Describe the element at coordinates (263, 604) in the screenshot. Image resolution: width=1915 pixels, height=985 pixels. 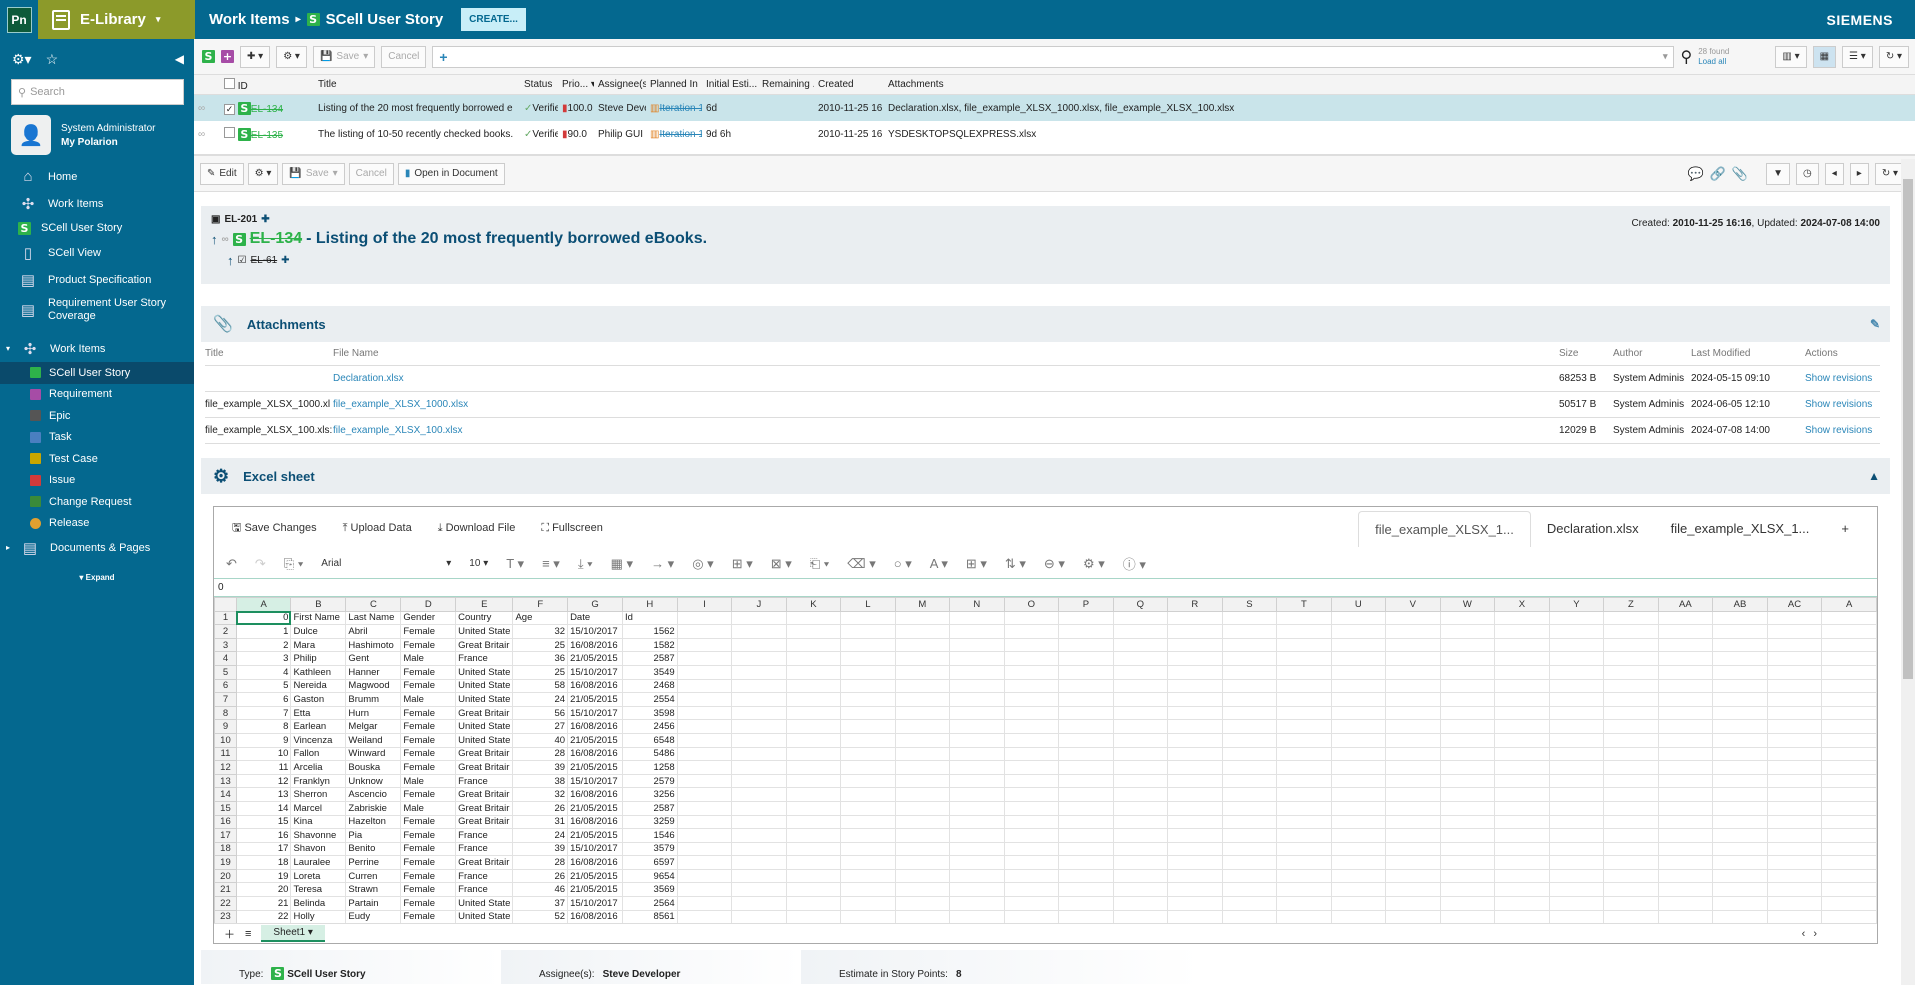
I see `column-header: A` at that location.